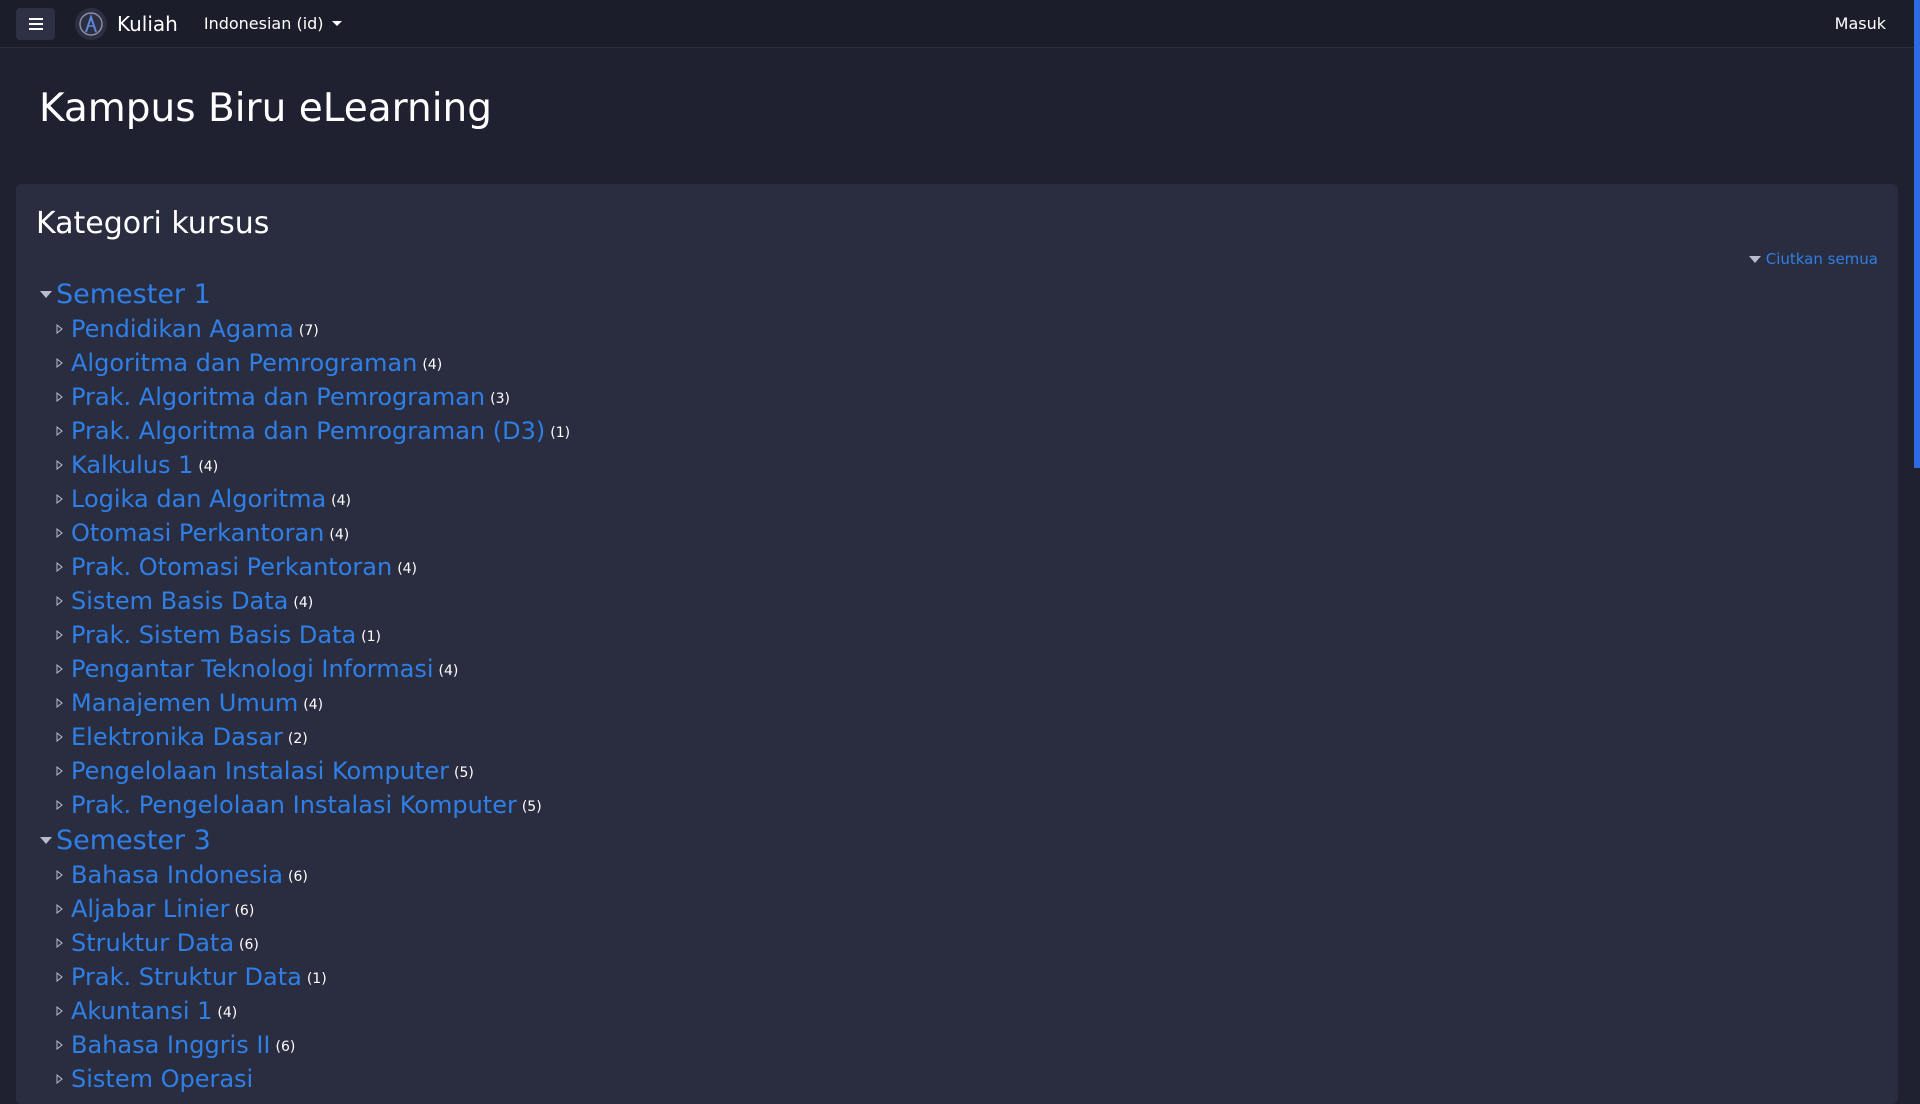 Image resolution: width=1920 pixels, height=1104 pixels. What do you see at coordinates (184, 703) in the screenshot?
I see `course-category-link: Manajemen Umum` at bounding box center [184, 703].